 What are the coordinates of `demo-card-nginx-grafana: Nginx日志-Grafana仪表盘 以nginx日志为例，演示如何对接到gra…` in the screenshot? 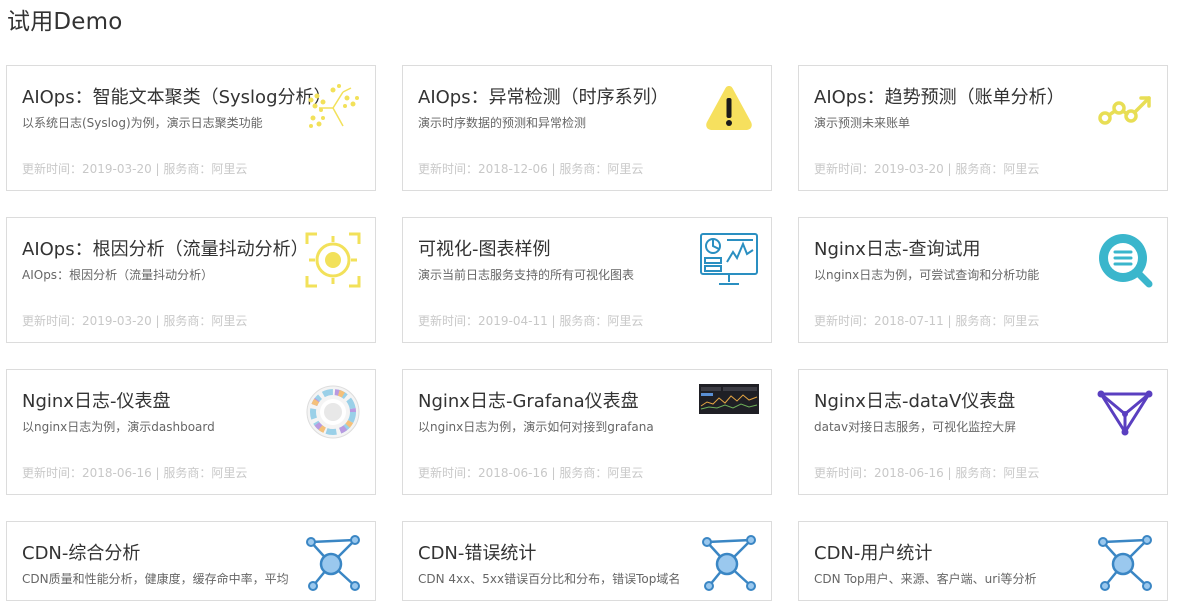 It's located at (587, 432).